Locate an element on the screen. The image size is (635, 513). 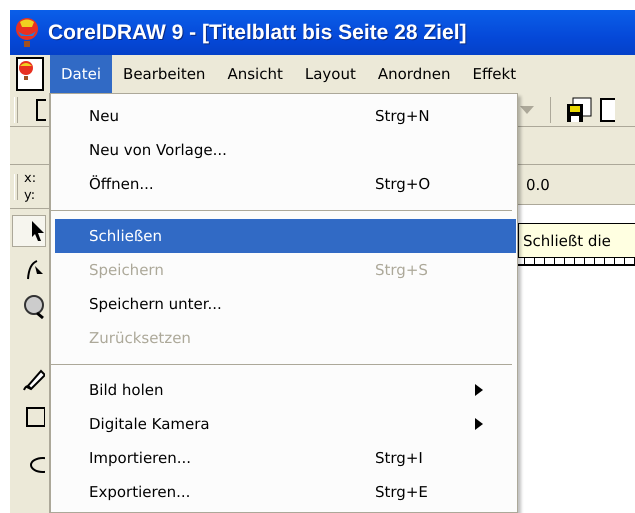
menu-title: Ansicht is located at coordinates (255, 74).